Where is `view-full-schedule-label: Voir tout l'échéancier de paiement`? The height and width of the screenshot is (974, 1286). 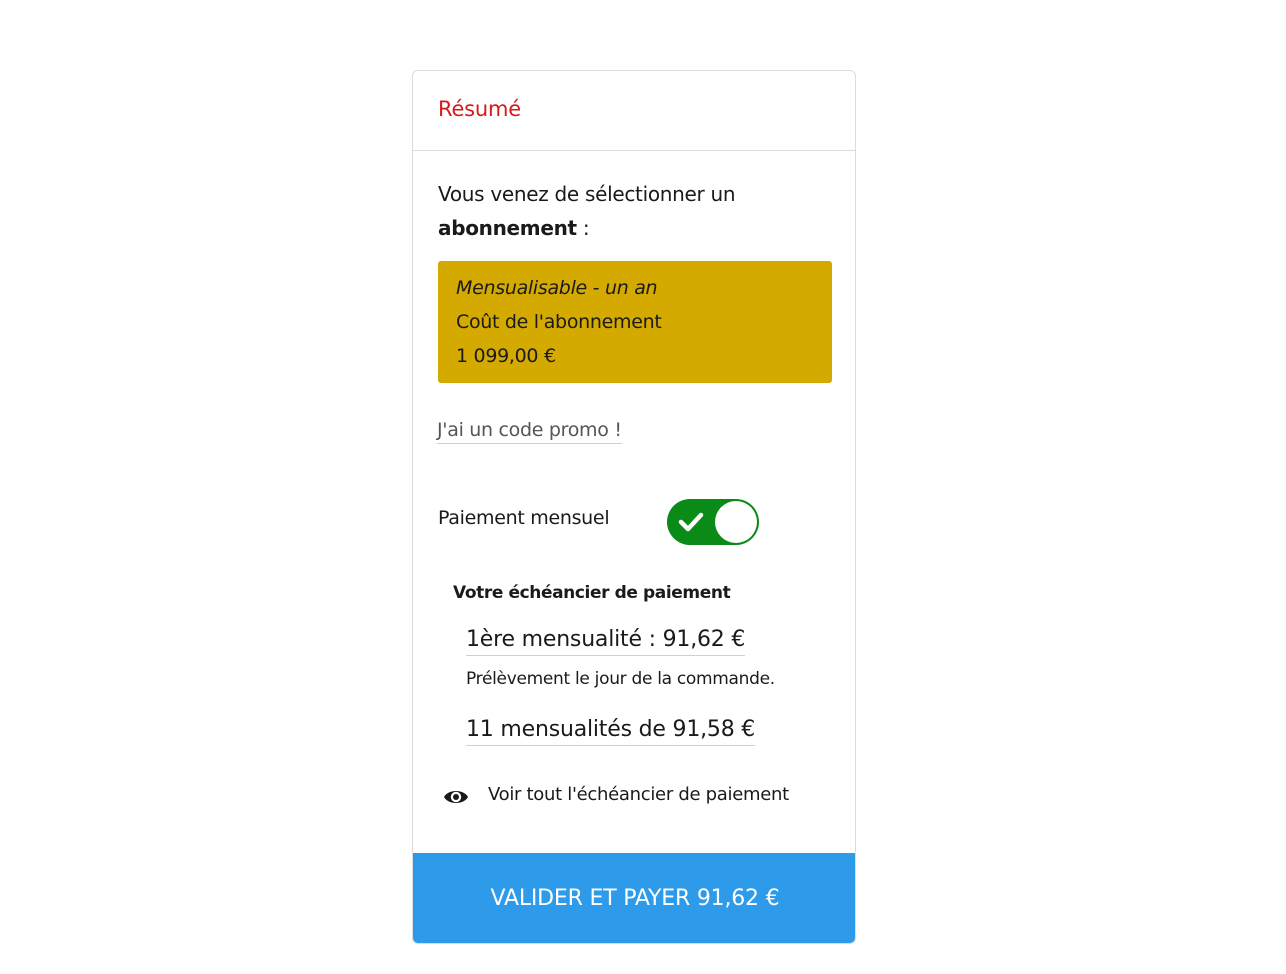
view-full-schedule-label: Voir tout l'échéancier de paiement is located at coordinates (638, 794).